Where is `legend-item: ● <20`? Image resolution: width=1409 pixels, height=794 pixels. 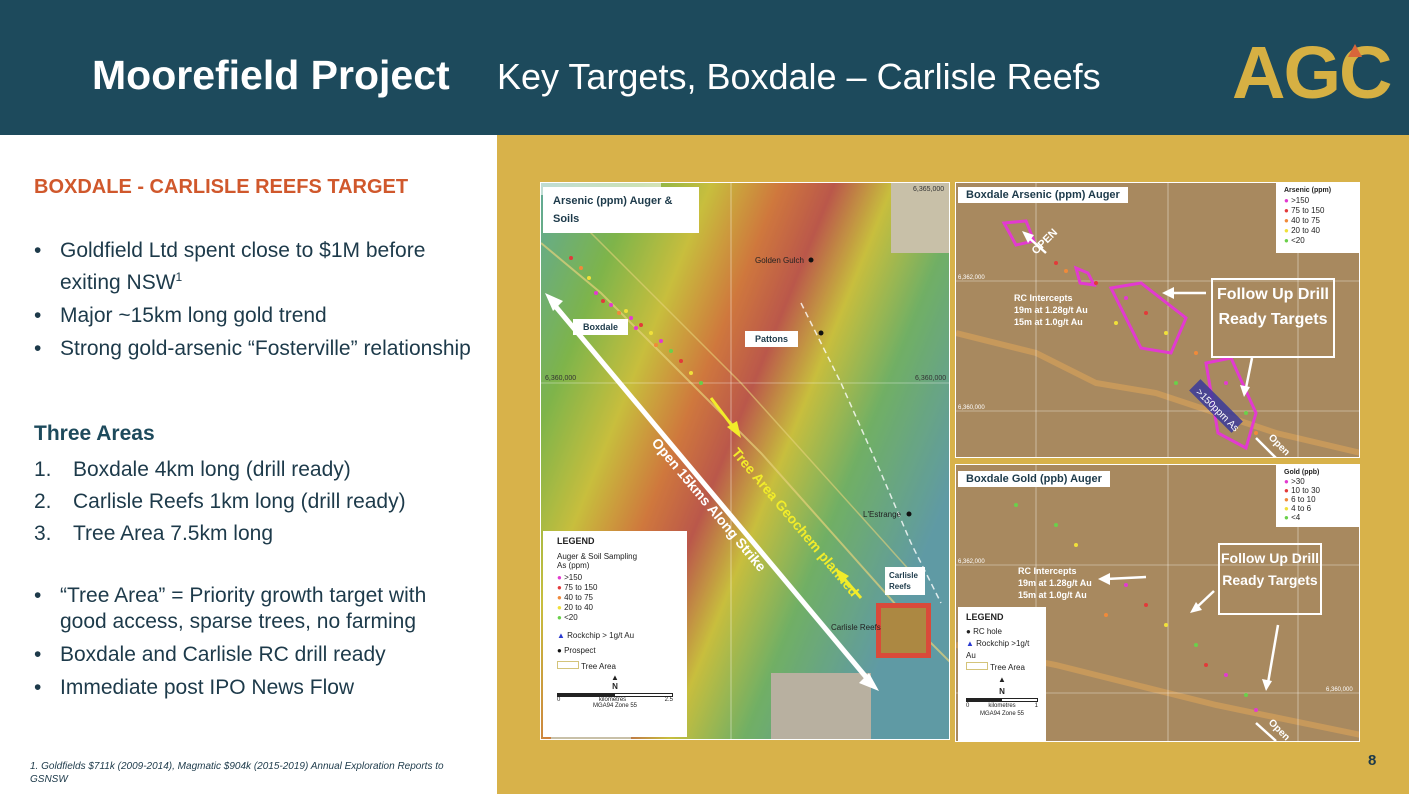 legend-item: ● <20 is located at coordinates (567, 617).